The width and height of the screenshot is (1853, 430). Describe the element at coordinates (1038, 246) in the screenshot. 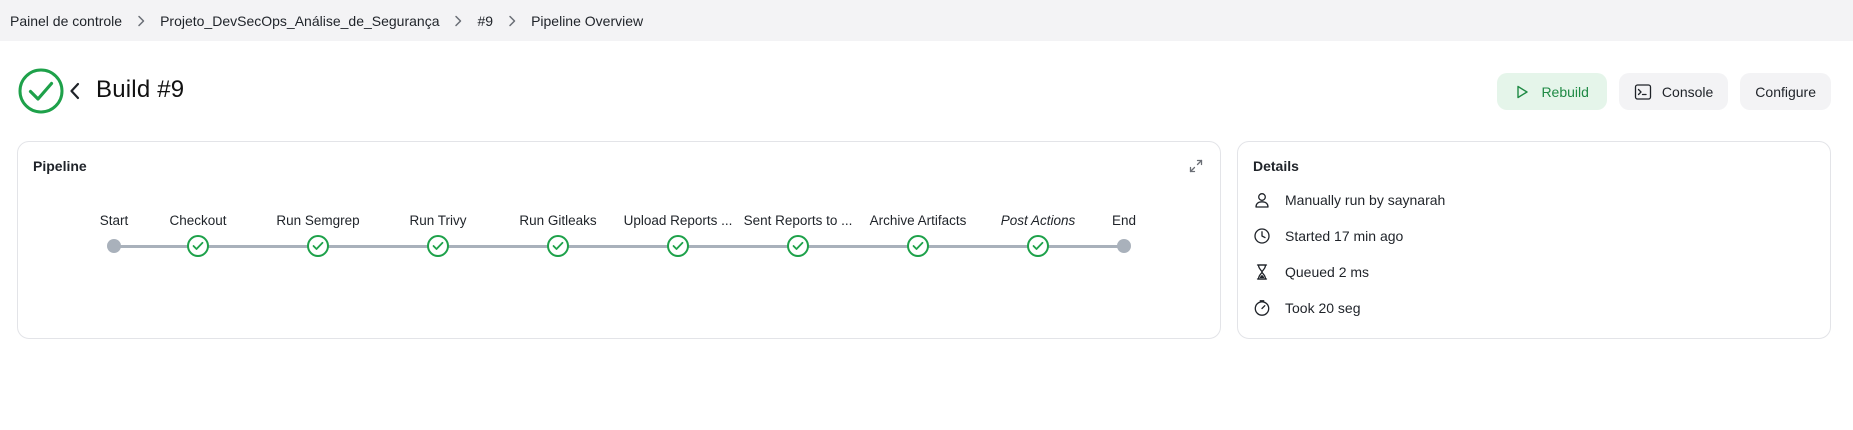

I see `stage-post-actions-check-icon` at that location.